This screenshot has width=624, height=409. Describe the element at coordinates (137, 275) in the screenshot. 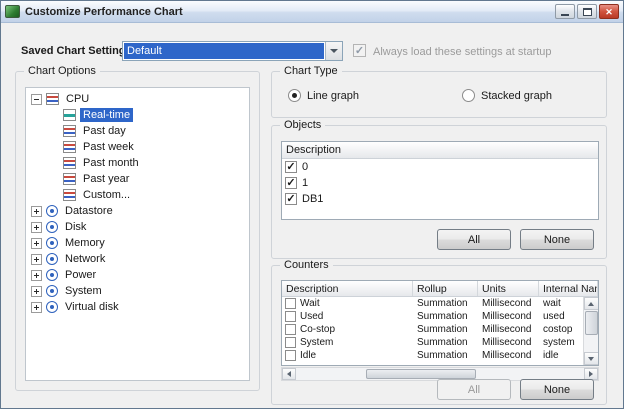

I see `tree-item-power: Power` at that location.